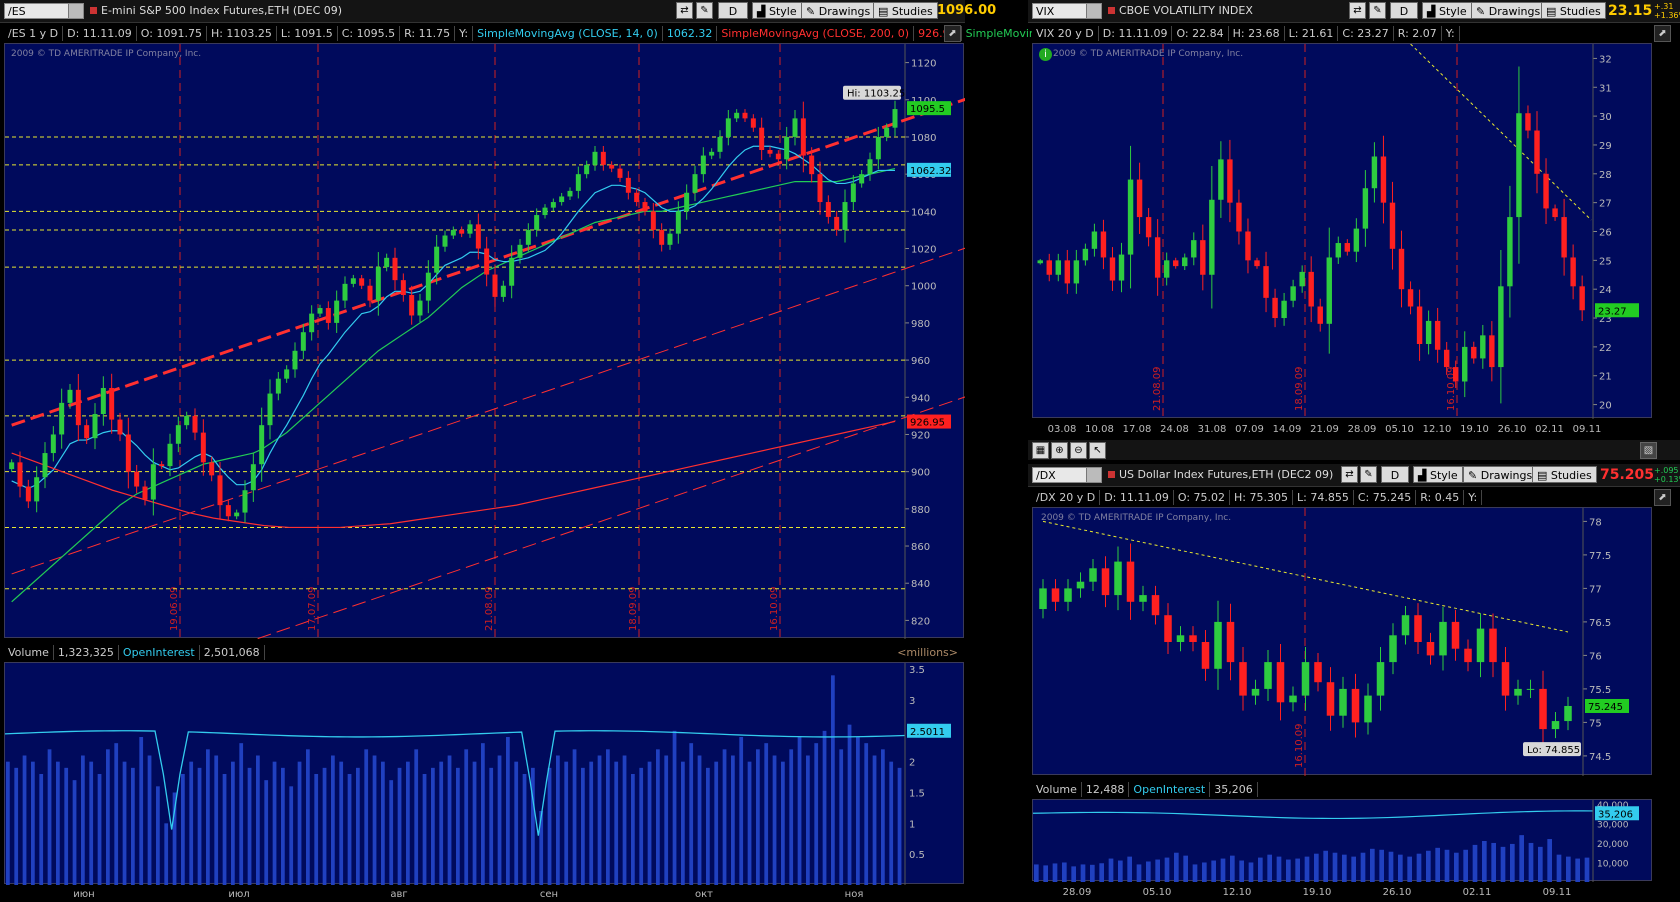 This screenshot has height=902, width=1680. Describe the element at coordinates (1573, 10) in the screenshot. I see `vix-studies-button: ▤ Studies` at that location.